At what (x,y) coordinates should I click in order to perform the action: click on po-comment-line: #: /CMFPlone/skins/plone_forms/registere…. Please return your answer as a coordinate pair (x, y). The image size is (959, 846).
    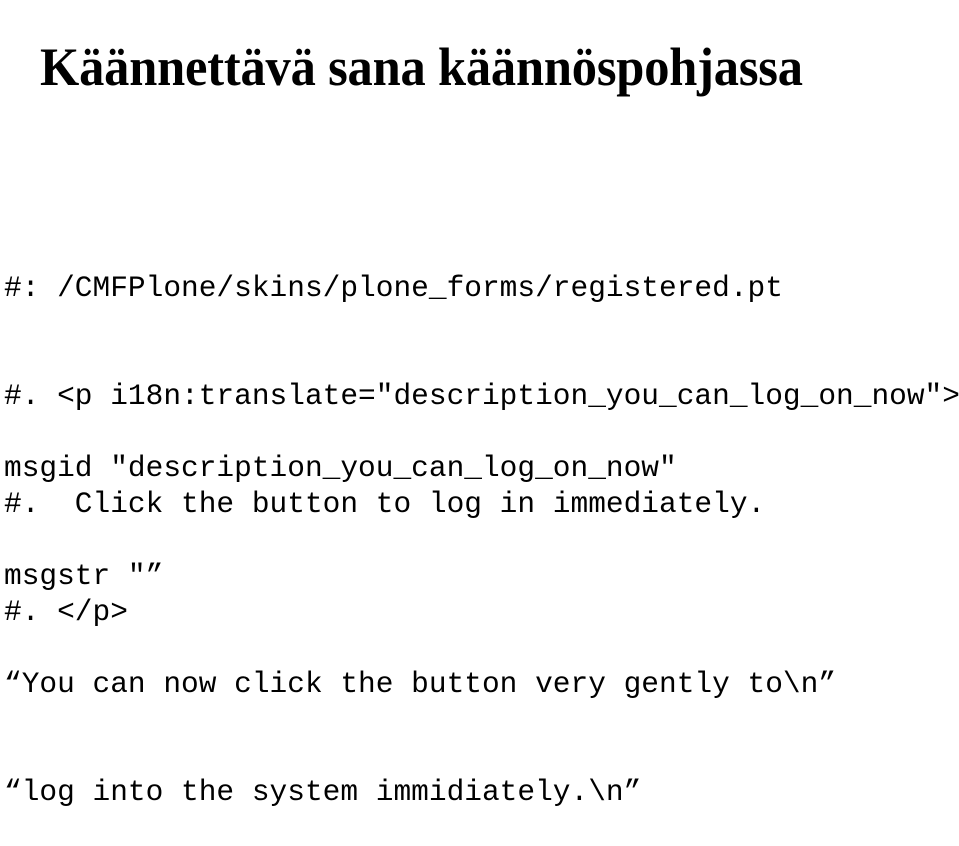
    Looking at the image, I should click on (393, 288).